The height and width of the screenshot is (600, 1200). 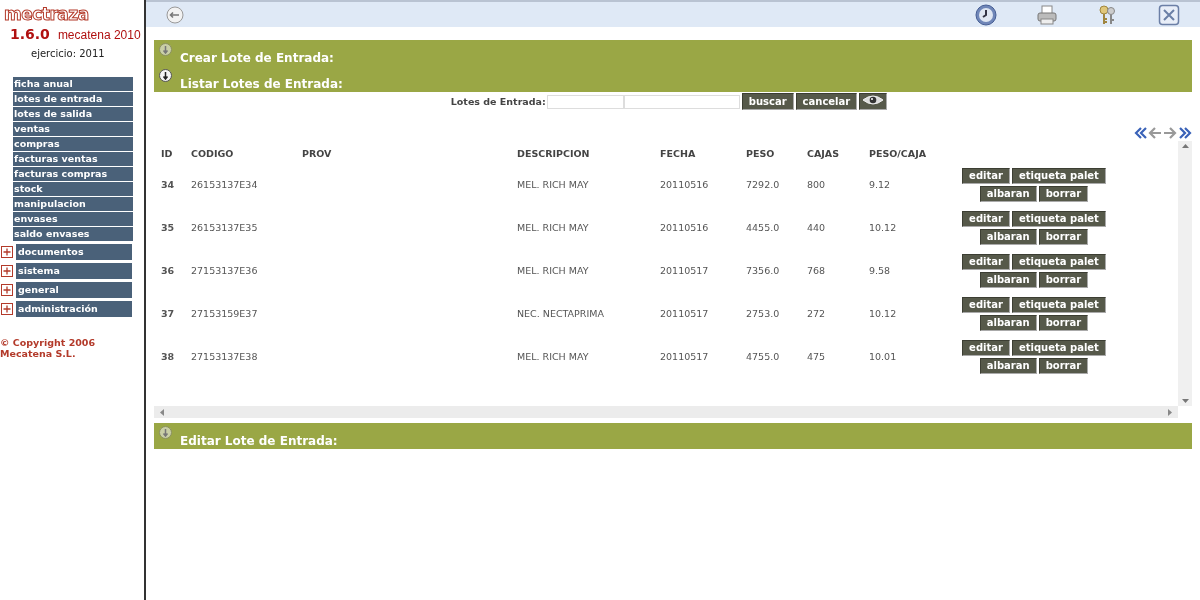 What do you see at coordinates (684, 184) in the screenshot?
I see `table-cell: 20110516` at bounding box center [684, 184].